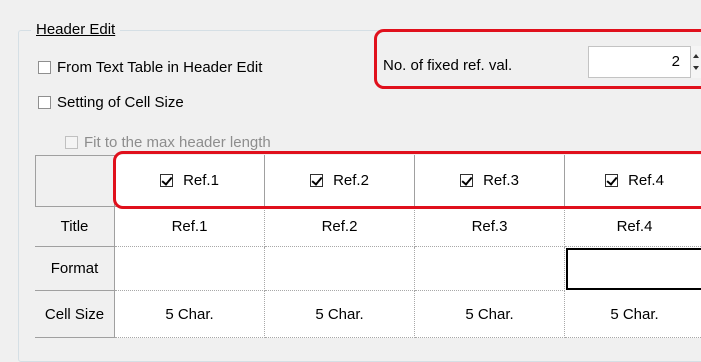 The width and height of the screenshot is (701, 362). What do you see at coordinates (676, 61) in the screenshot?
I see `fixed-ref-value: 2` at bounding box center [676, 61].